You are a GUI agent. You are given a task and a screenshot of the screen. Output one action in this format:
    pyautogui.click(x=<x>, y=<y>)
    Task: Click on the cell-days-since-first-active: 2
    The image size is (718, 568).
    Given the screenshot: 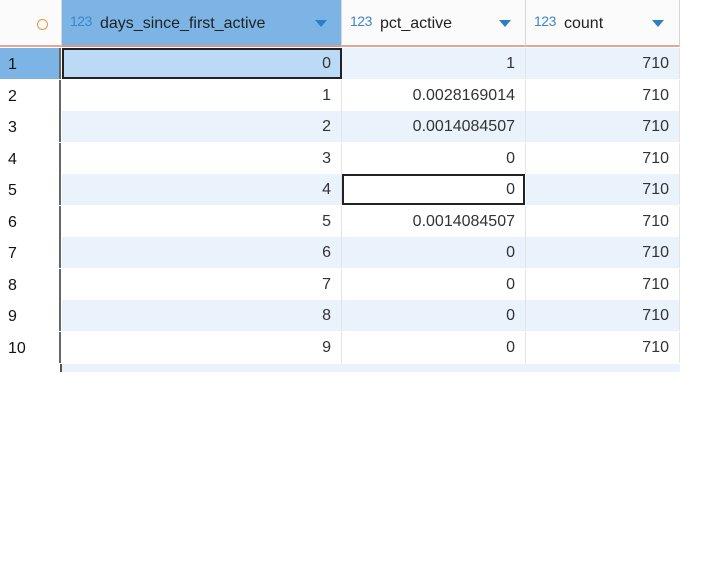 What is the action you would take?
    pyautogui.click(x=202, y=126)
    